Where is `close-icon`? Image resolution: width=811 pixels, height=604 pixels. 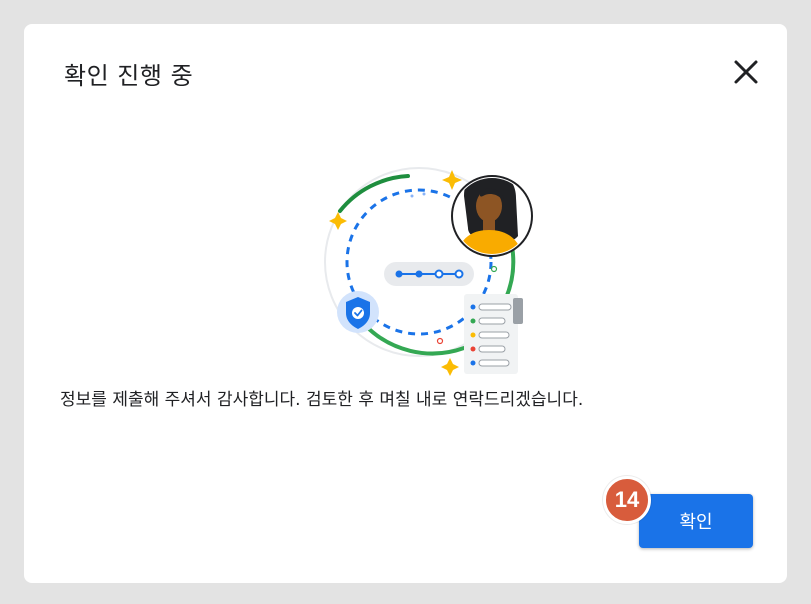 close-icon is located at coordinates (746, 72).